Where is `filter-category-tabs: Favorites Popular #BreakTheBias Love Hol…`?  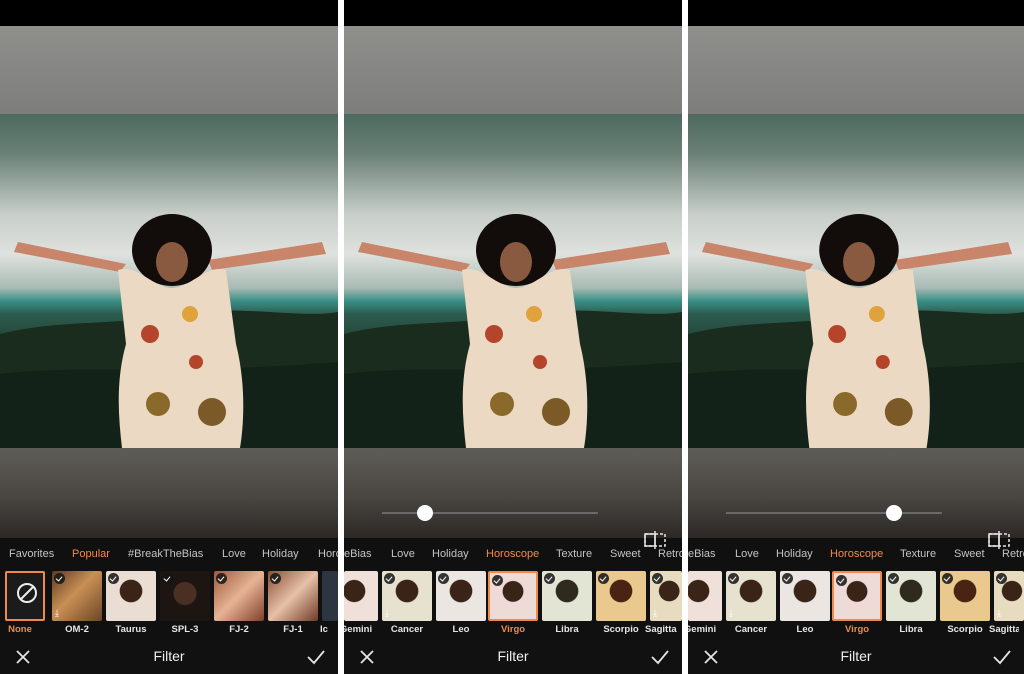 filter-category-tabs: Favorites Popular #BreakTheBias Love Hol… is located at coordinates (169, 554).